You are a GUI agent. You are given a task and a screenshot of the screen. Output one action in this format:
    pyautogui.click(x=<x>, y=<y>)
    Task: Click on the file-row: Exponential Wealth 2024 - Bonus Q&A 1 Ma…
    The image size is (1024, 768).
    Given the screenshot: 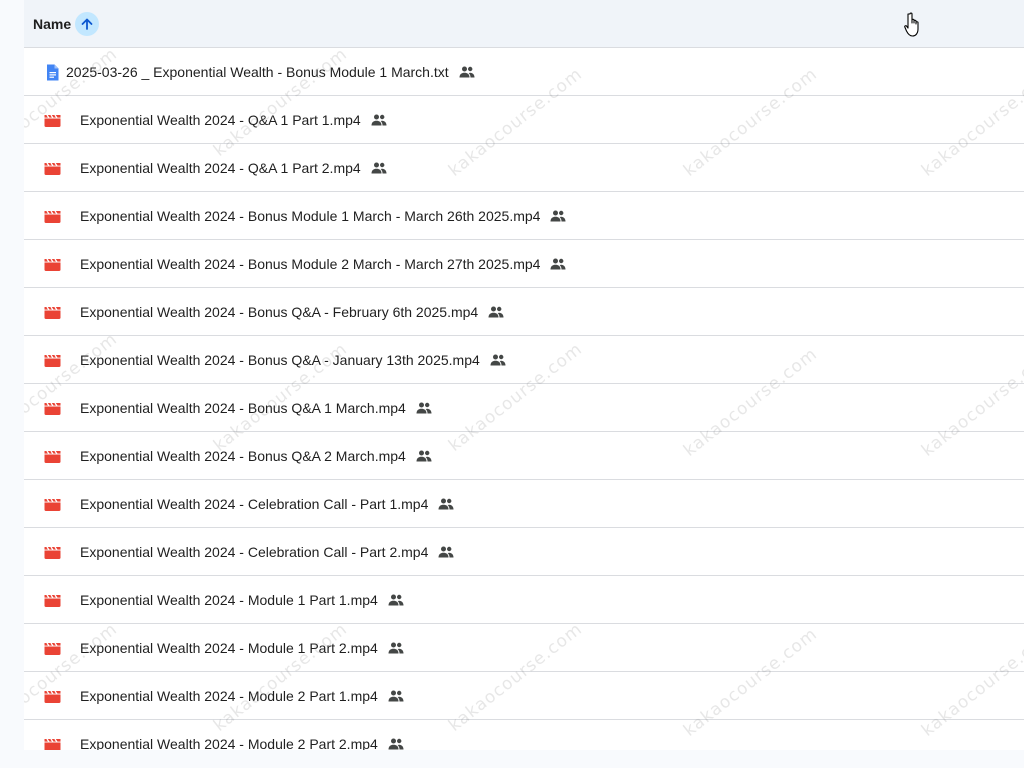 What is the action you would take?
    pyautogui.click(x=524, y=408)
    